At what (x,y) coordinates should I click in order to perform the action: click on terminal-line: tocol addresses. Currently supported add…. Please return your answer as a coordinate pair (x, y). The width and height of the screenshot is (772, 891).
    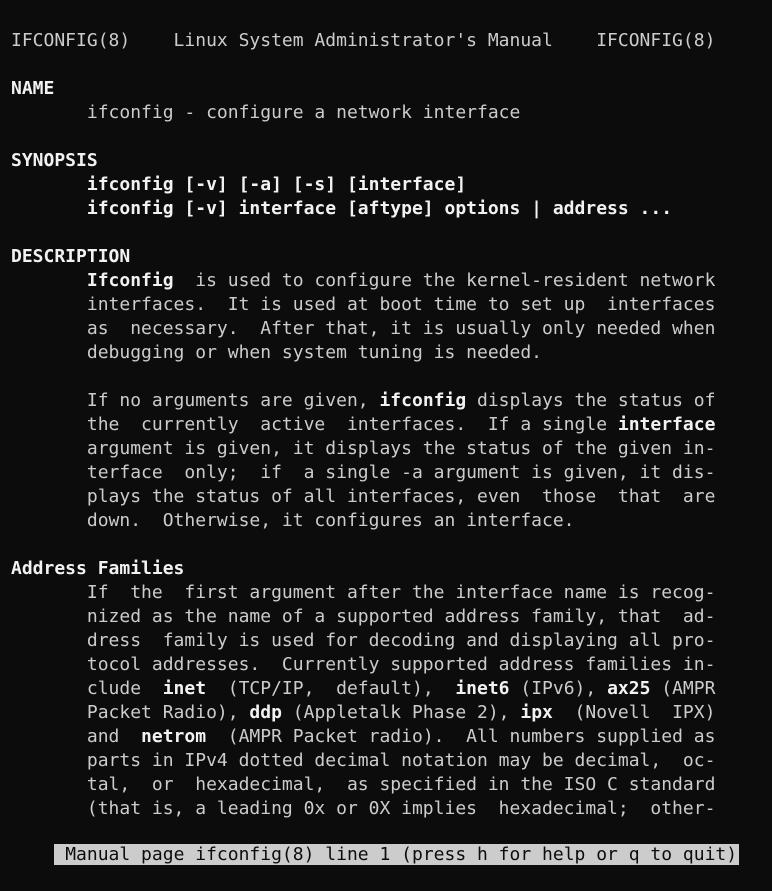
    Looking at the image, I should click on (363, 665).